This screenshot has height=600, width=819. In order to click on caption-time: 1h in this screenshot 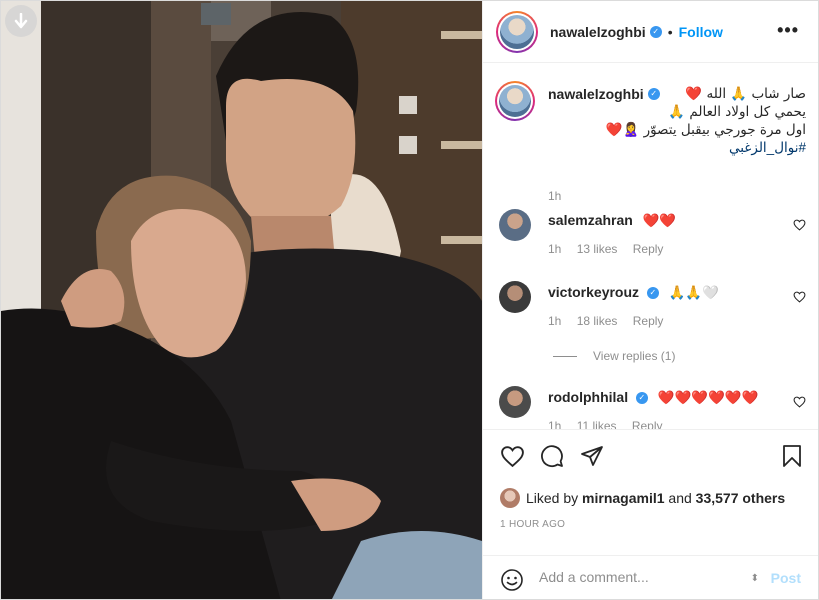, I will do `click(560, 196)`.